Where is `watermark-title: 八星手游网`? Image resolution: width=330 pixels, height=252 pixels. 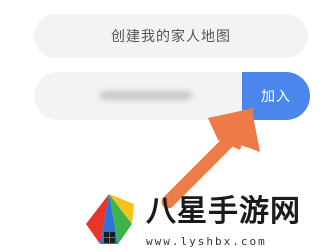
watermark-title: 八星手游网 is located at coordinates (223, 211).